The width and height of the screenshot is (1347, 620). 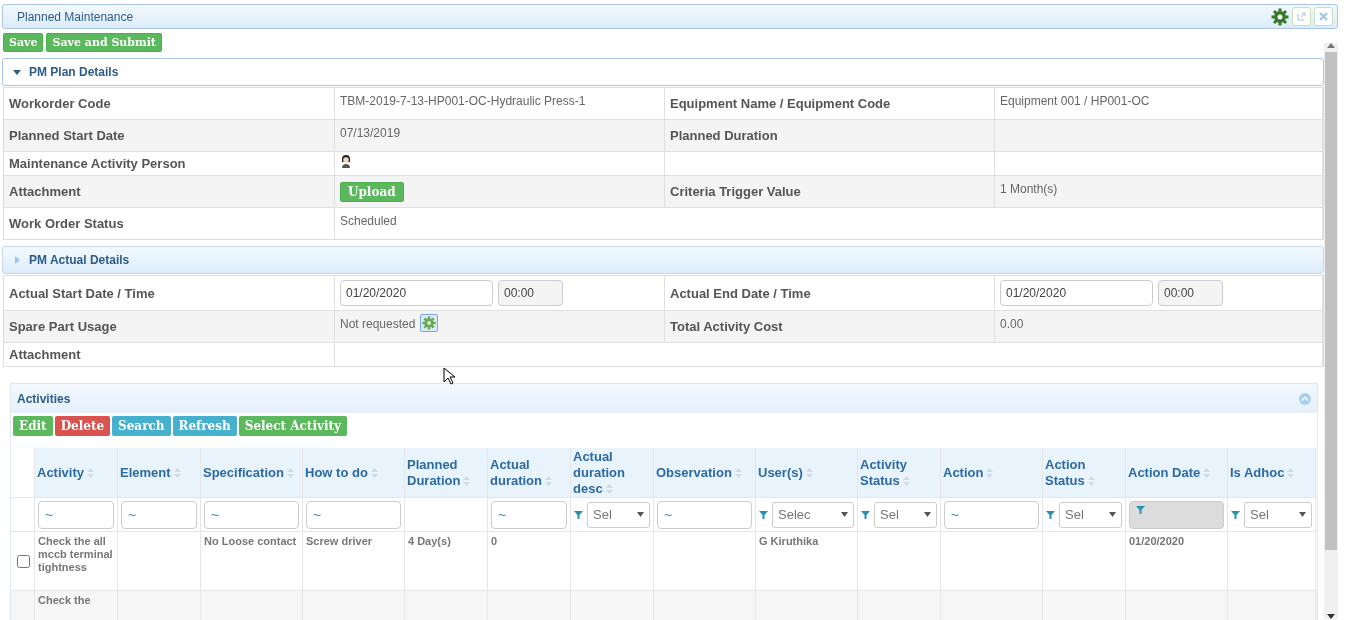 What do you see at coordinates (463, 101) in the screenshot?
I see `field-value: TBM-2019-7-13-HP001-OC-Hydraulic Press-1` at bounding box center [463, 101].